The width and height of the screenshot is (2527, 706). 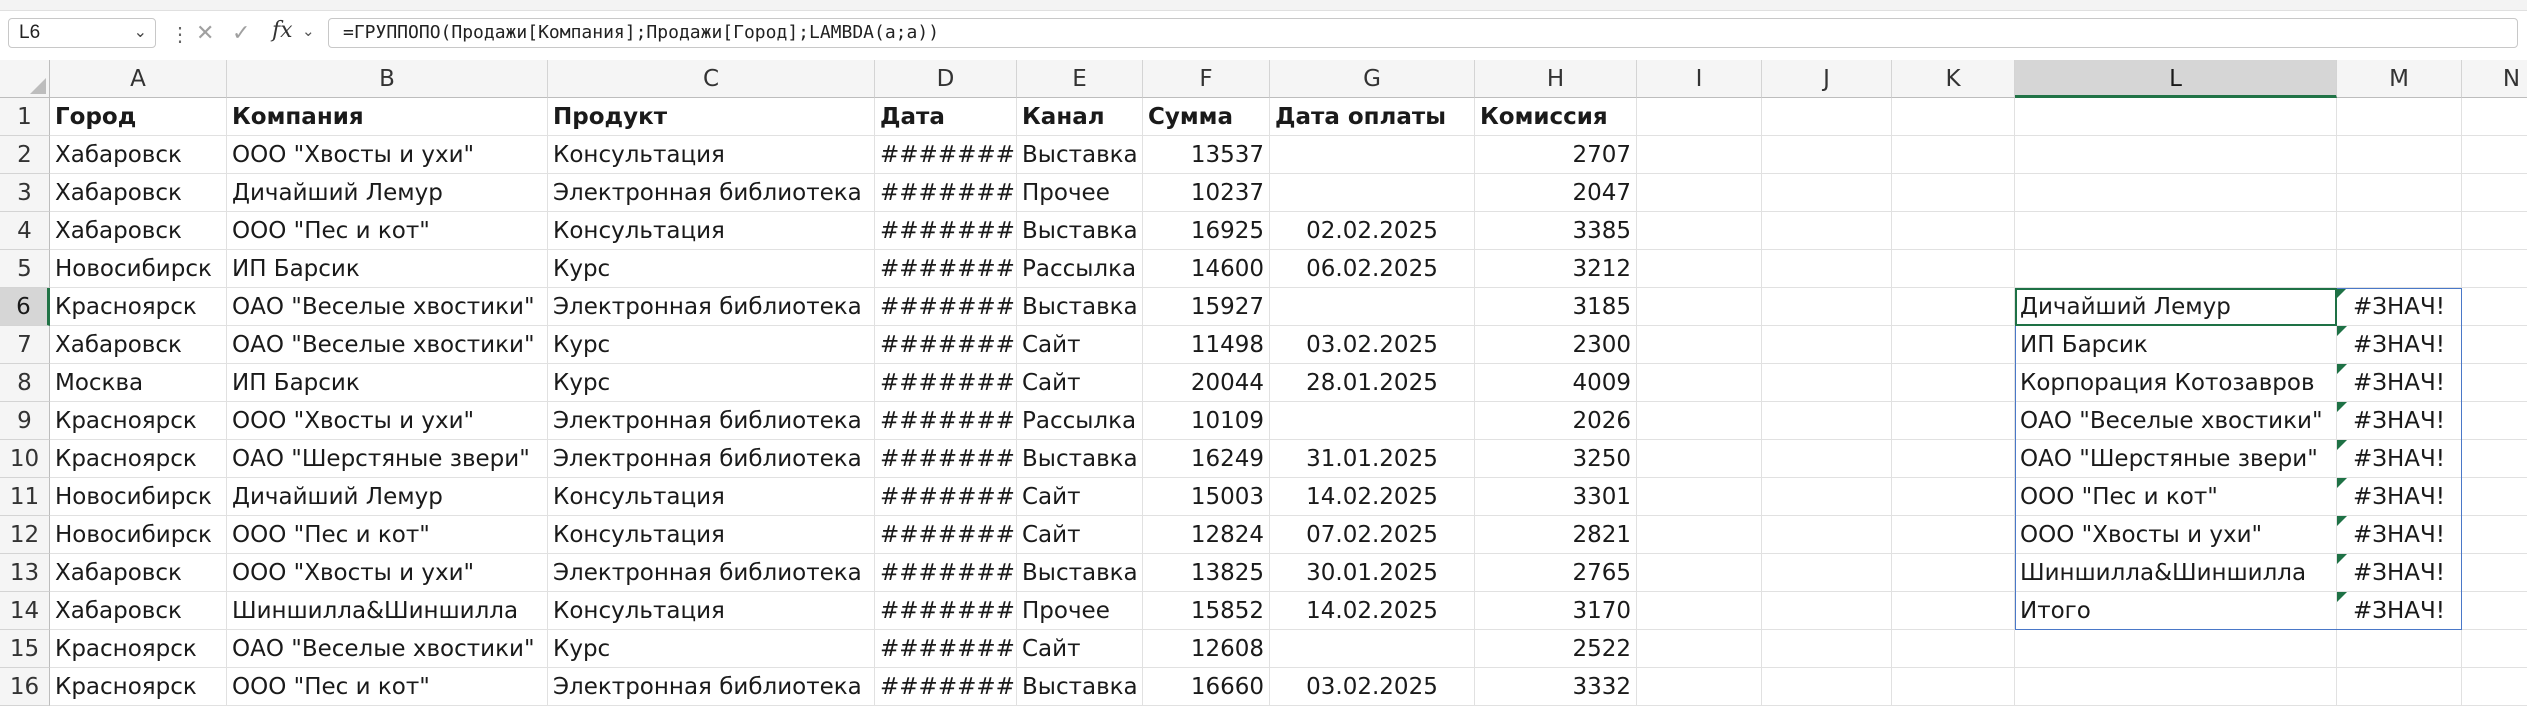 I want to click on table-header-cell: Дата оплаты, so click(x=1372, y=117).